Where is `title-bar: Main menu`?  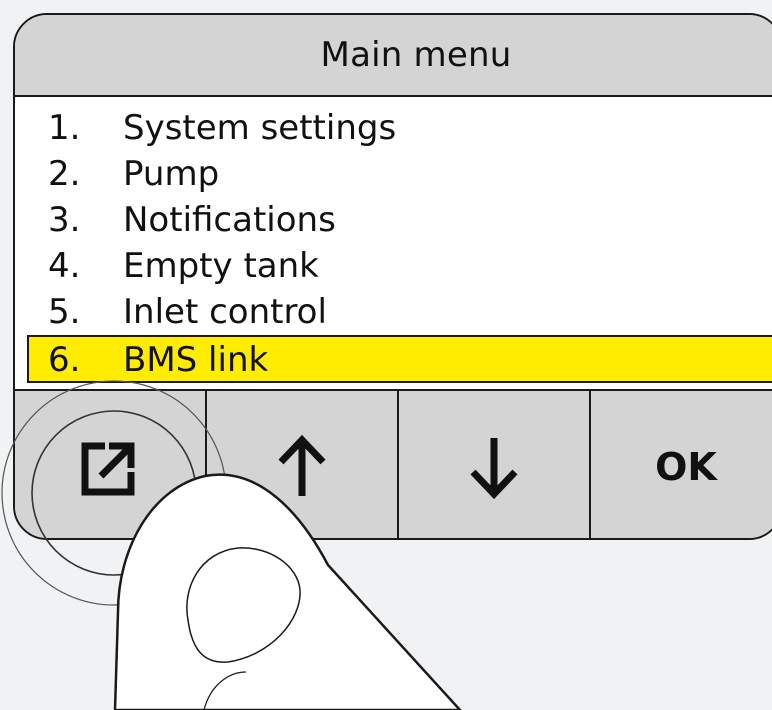
title-bar: Main menu is located at coordinates (393, 56).